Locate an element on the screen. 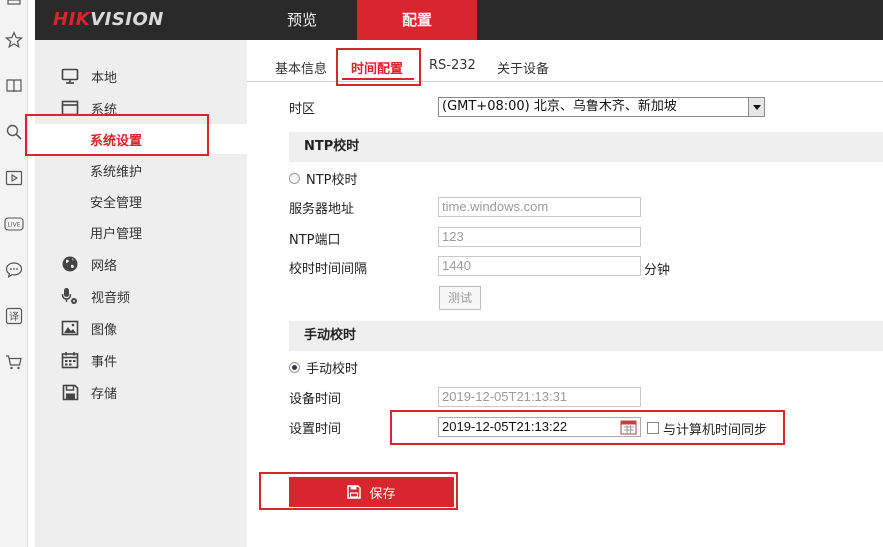 Image resolution: width=883 pixels, height=547 pixels. search-icon is located at coordinates (14, 132).